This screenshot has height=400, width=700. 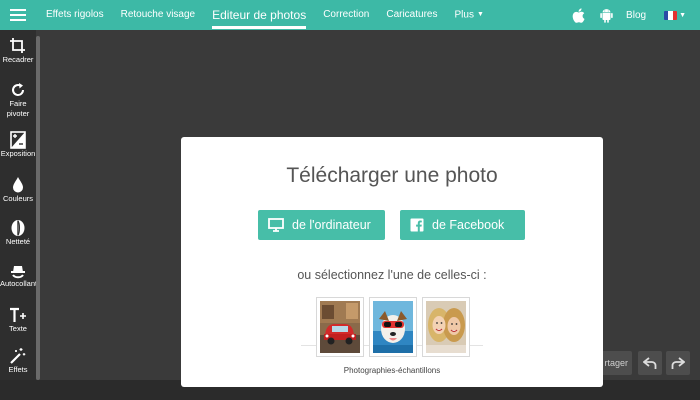 What do you see at coordinates (75, 15) in the screenshot?
I see `nav-effets-rigolos: Effets rigolos` at bounding box center [75, 15].